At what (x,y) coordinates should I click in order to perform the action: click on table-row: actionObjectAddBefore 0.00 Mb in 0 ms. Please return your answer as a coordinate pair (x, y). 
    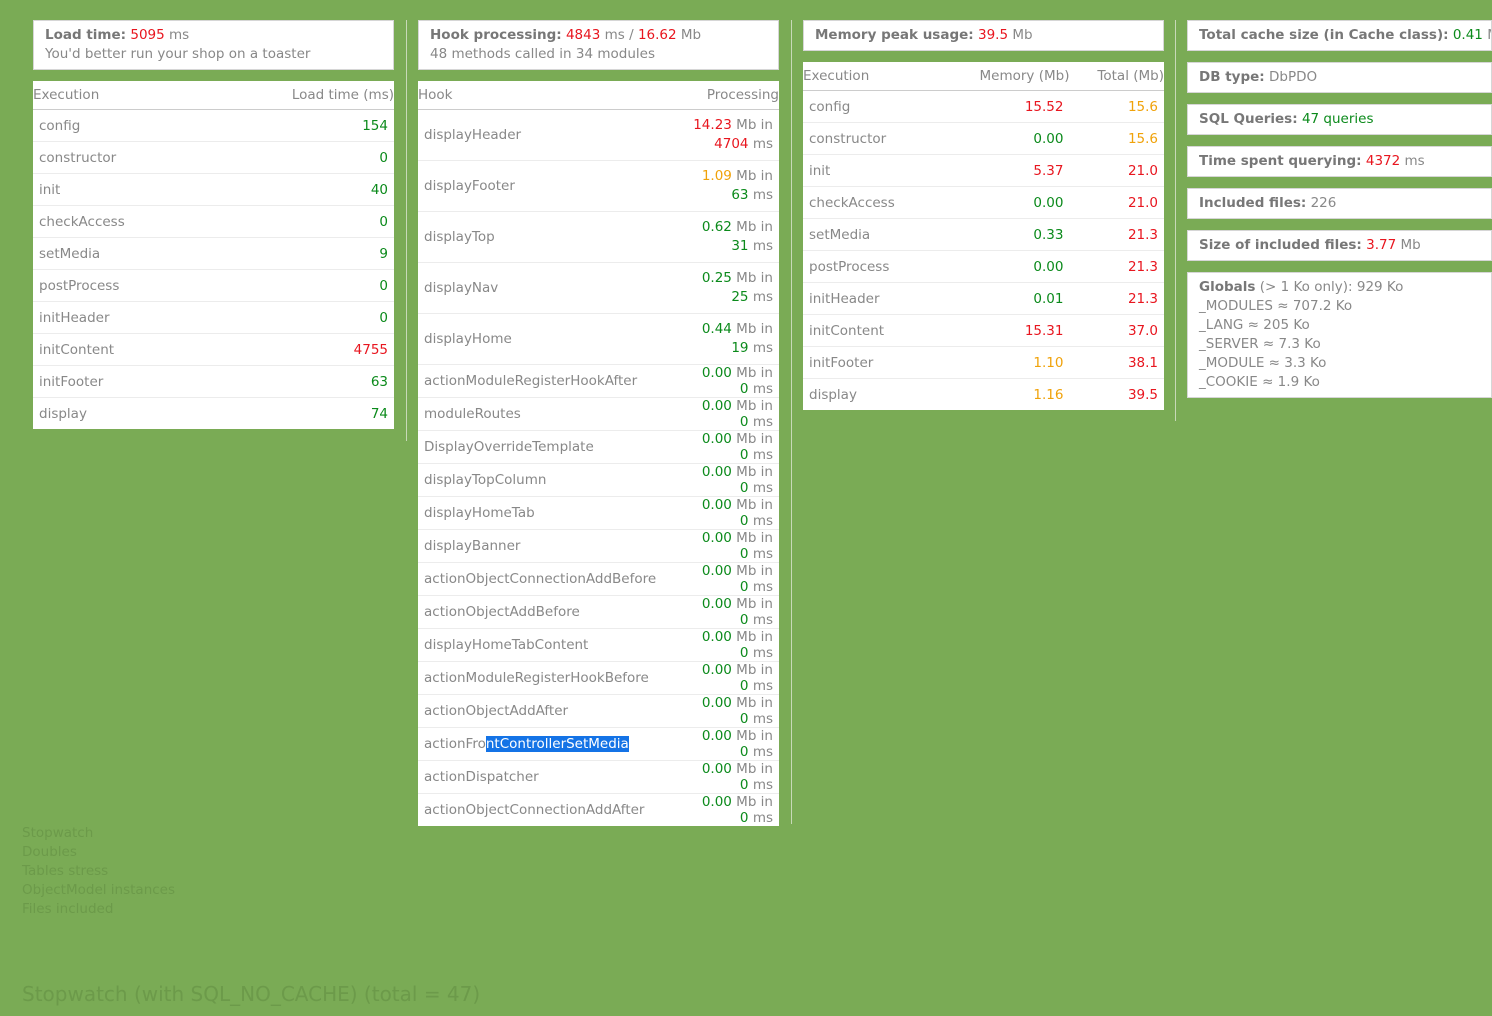
    Looking at the image, I should click on (598, 612).